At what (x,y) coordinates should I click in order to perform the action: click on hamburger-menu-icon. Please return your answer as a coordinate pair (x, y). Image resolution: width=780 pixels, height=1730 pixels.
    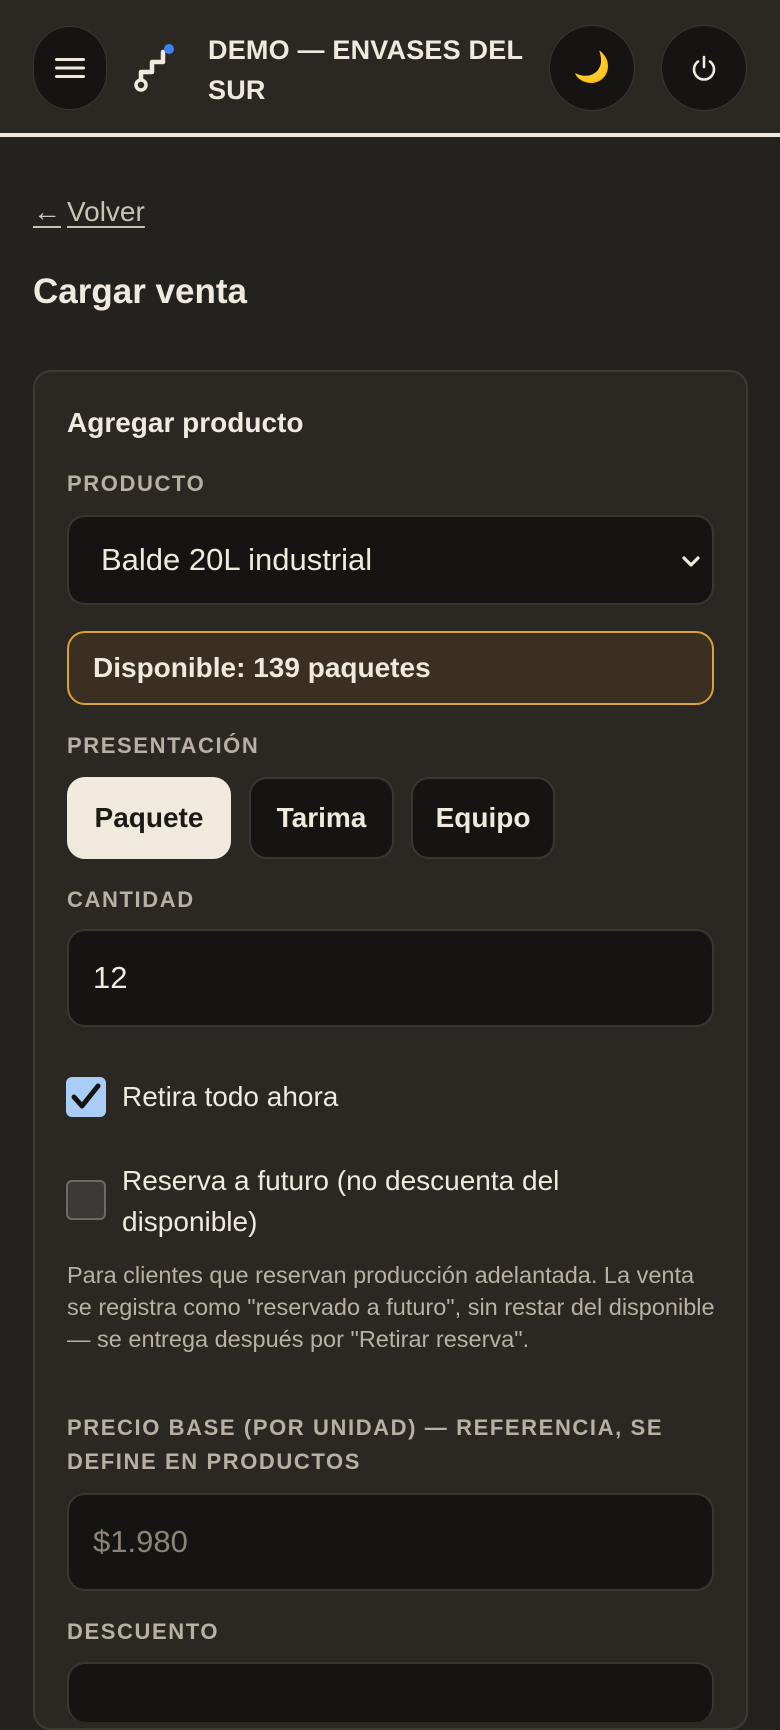
    Looking at the image, I should click on (70, 68).